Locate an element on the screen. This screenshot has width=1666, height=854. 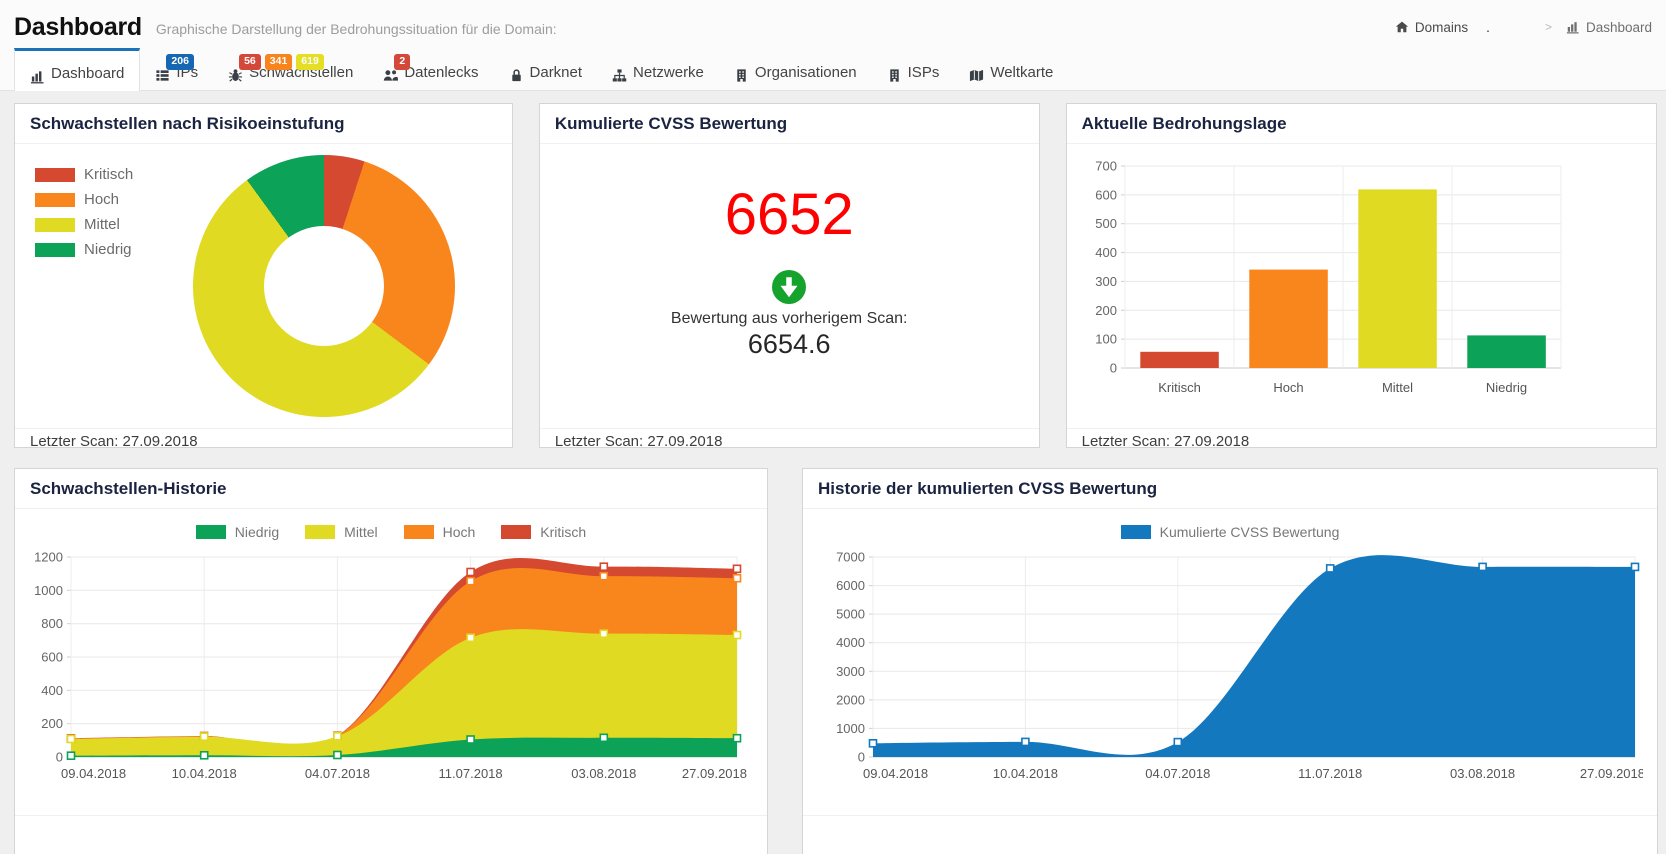
tab-ips: 206 IPs is located at coordinates (176, 69).